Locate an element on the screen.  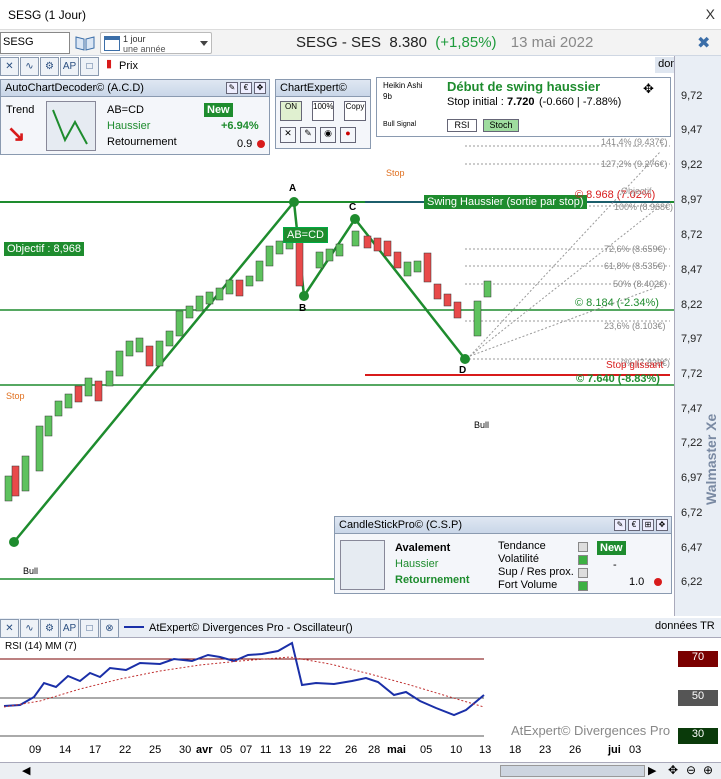
stop-label-2: Stop is located at coordinates (15, 396).